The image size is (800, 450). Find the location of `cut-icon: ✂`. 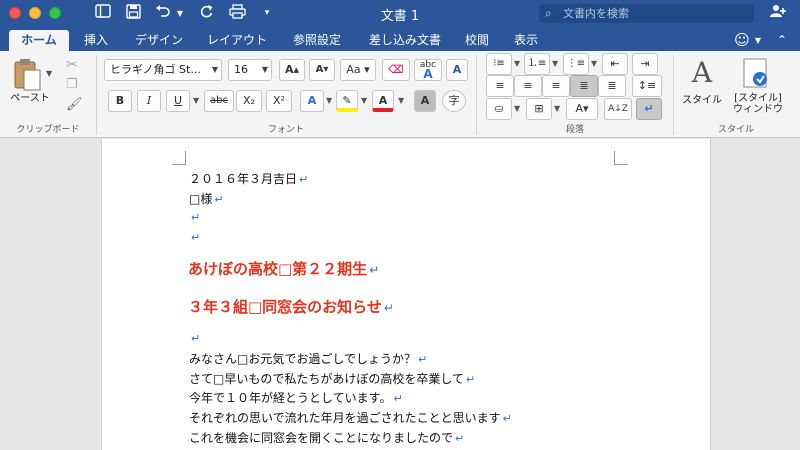

cut-icon: ✂ is located at coordinates (72, 65).